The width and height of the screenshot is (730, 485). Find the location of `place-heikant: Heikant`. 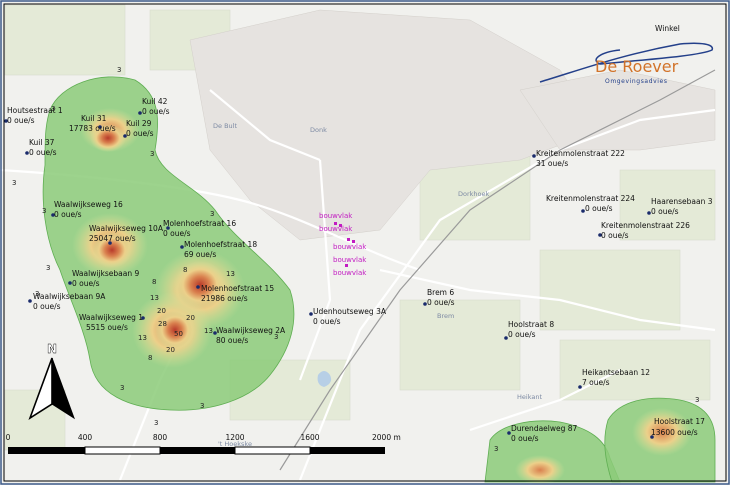

place-heikant: Heikant is located at coordinates (529, 397).